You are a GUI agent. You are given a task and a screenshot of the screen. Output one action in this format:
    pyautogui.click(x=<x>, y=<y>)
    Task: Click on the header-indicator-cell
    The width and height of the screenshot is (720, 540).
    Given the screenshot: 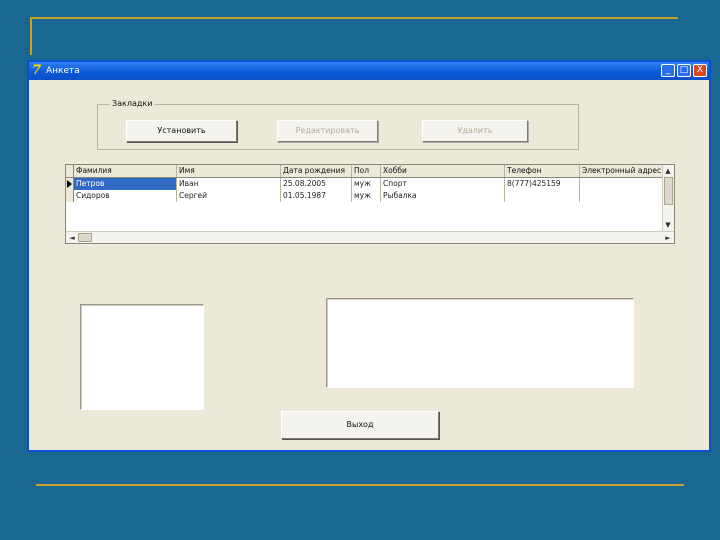 What is the action you would take?
    pyautogui.click(x=70, y=171)
    